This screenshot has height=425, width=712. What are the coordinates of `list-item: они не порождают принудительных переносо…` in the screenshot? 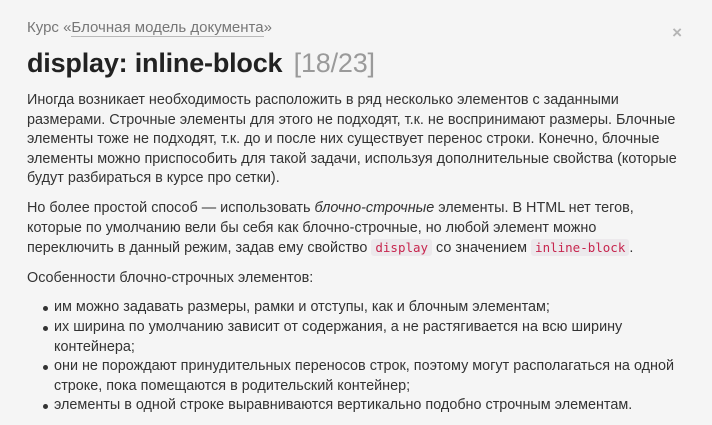 It's located at (356, 376).